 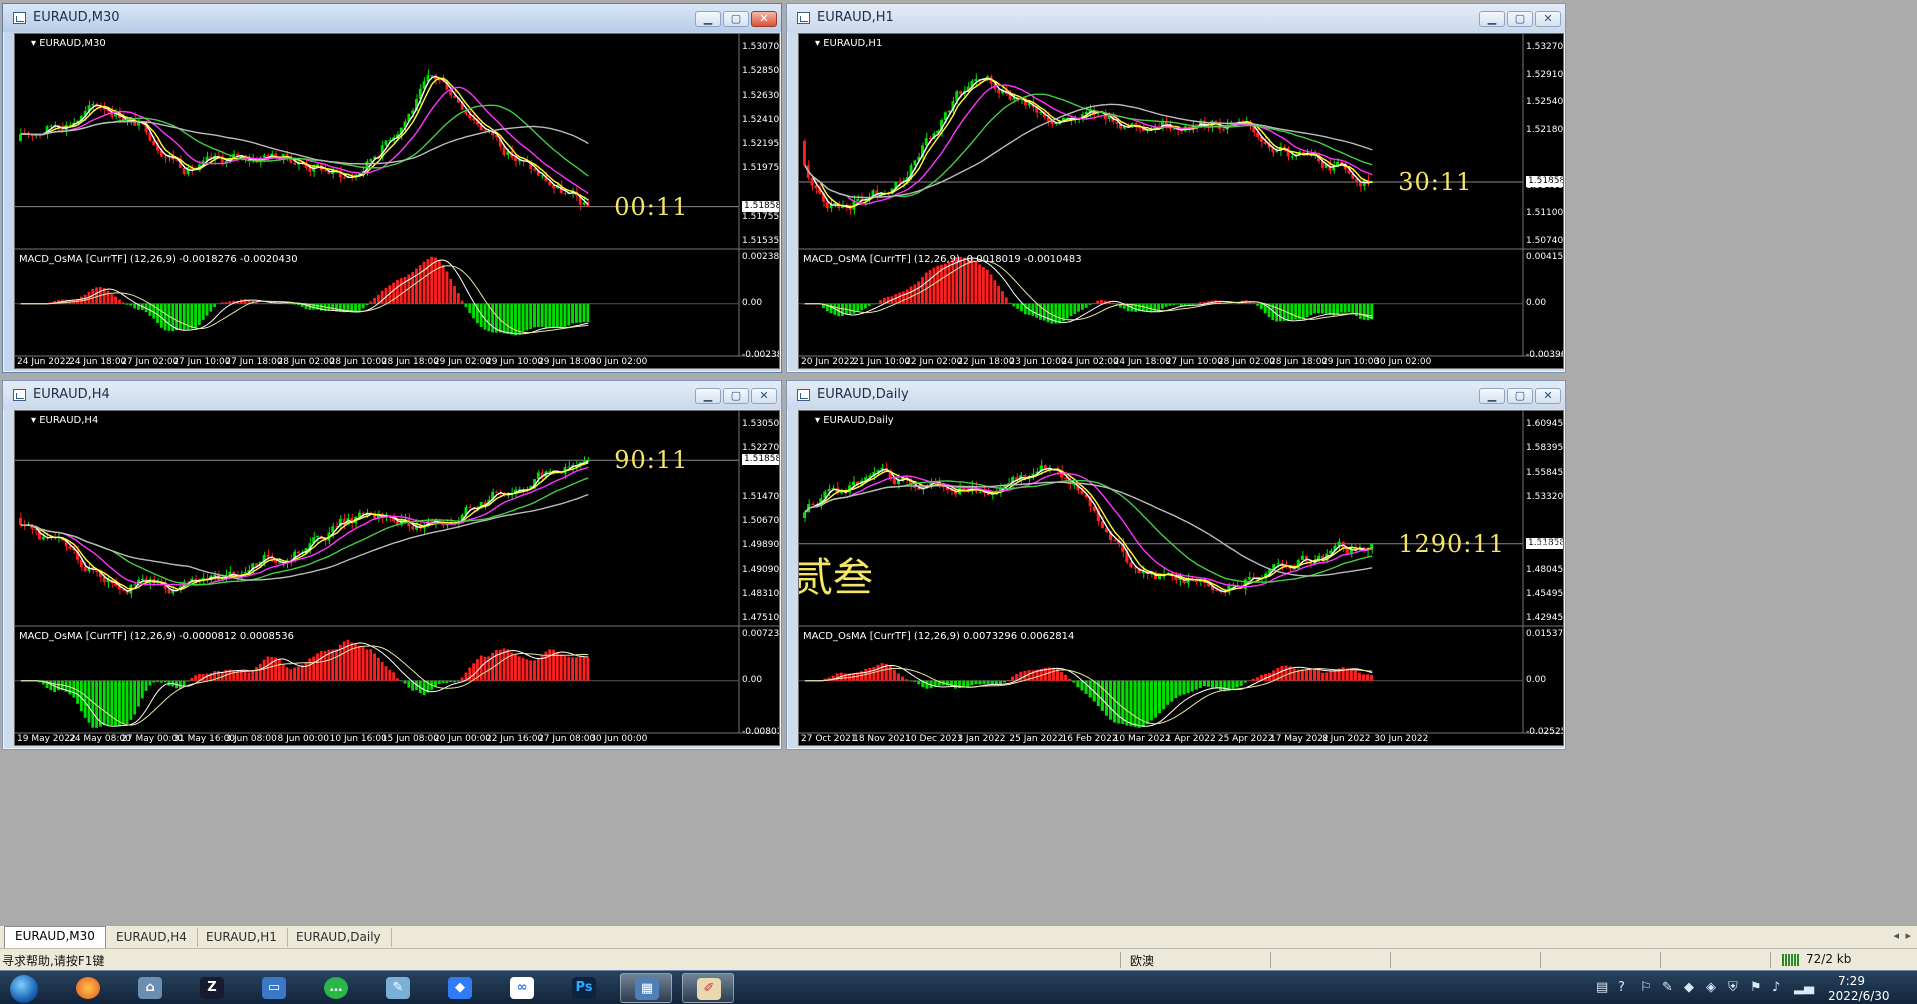 I want to click on time-axis-label: 15 Jun 08:00, so click(x=410, y=739).